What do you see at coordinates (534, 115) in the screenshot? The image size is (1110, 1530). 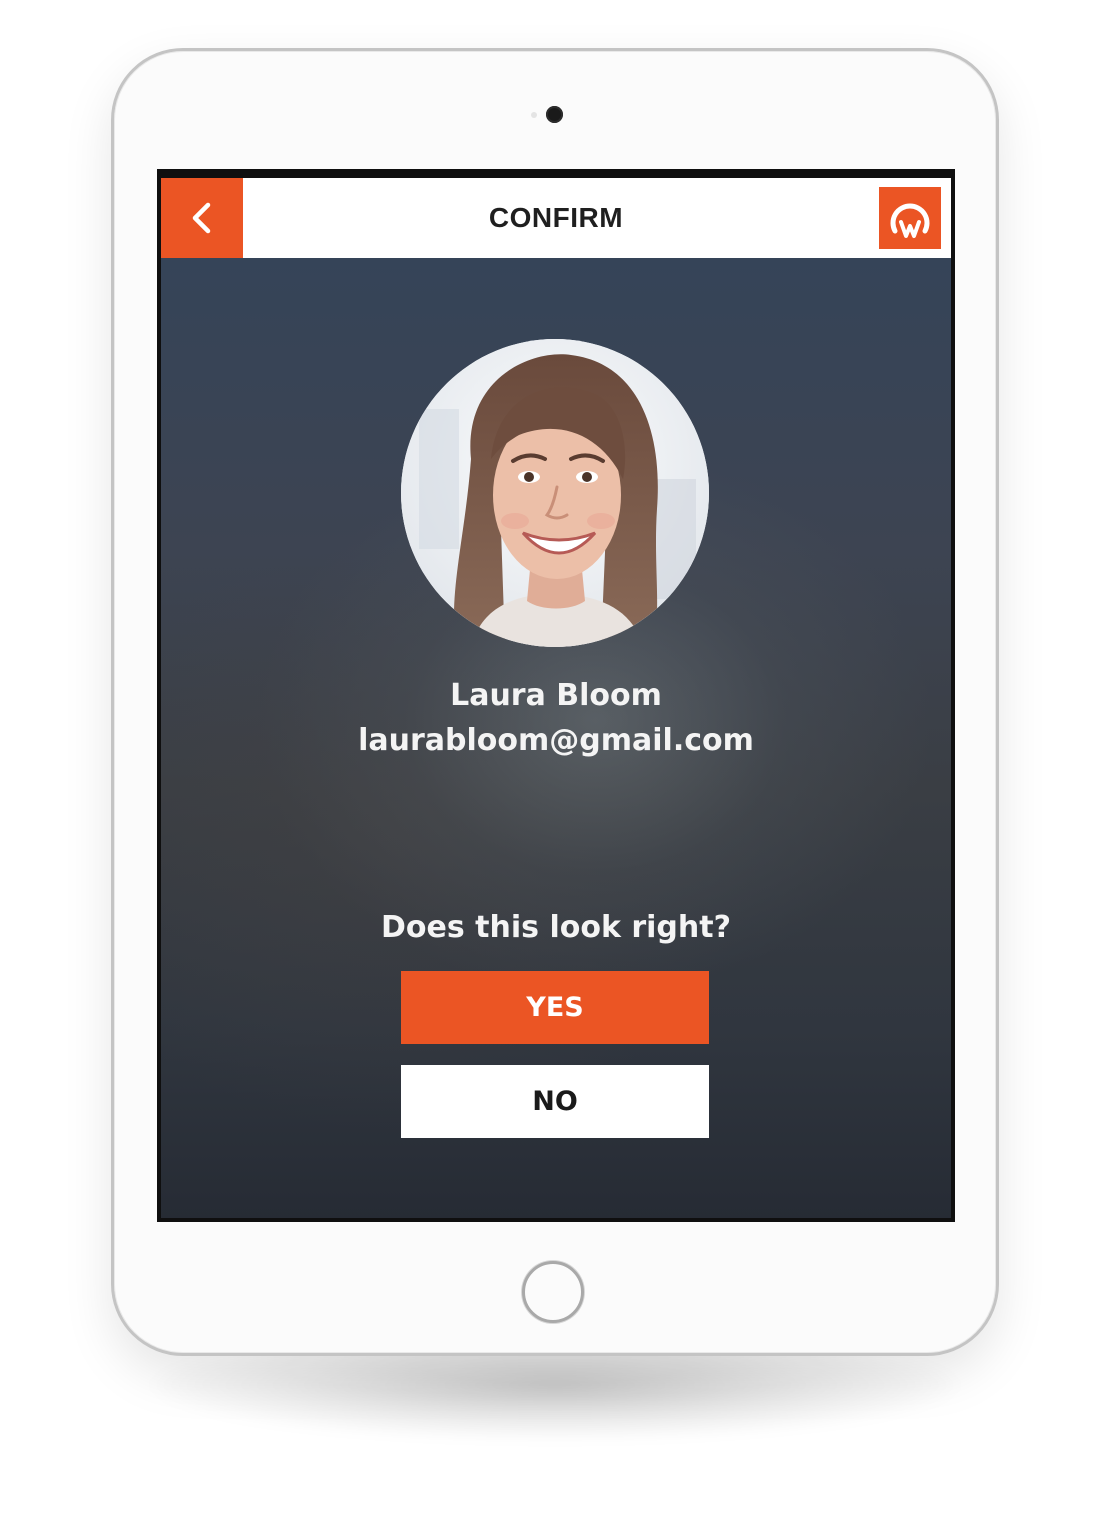 I see `sensor-dot` at bounding box center [534, 115].